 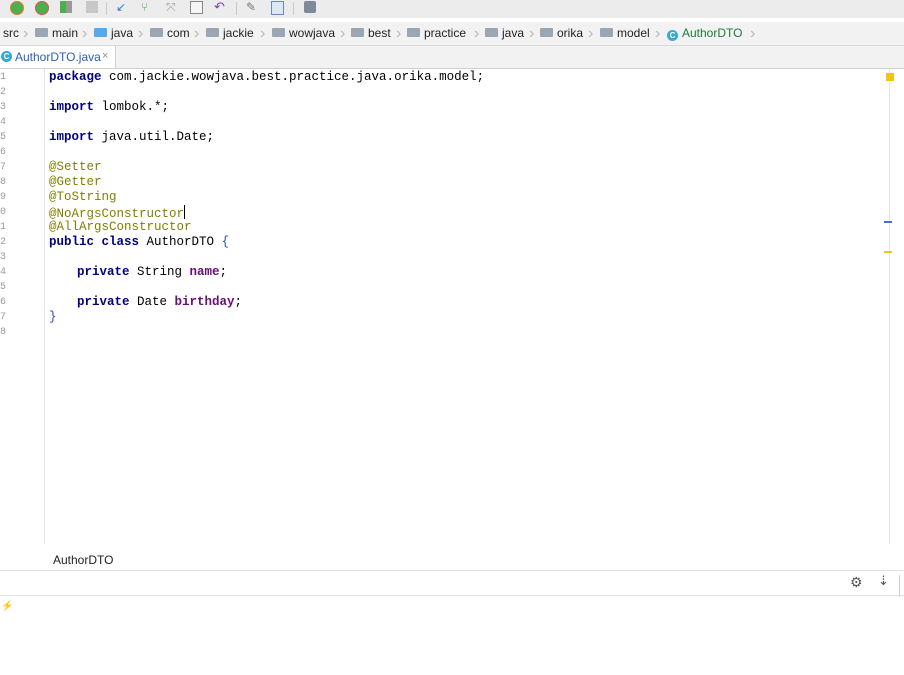 What do you see at coordinates (92, 7) in the screenshot?
I see `stop-icon` at bounding box center [92, 7].